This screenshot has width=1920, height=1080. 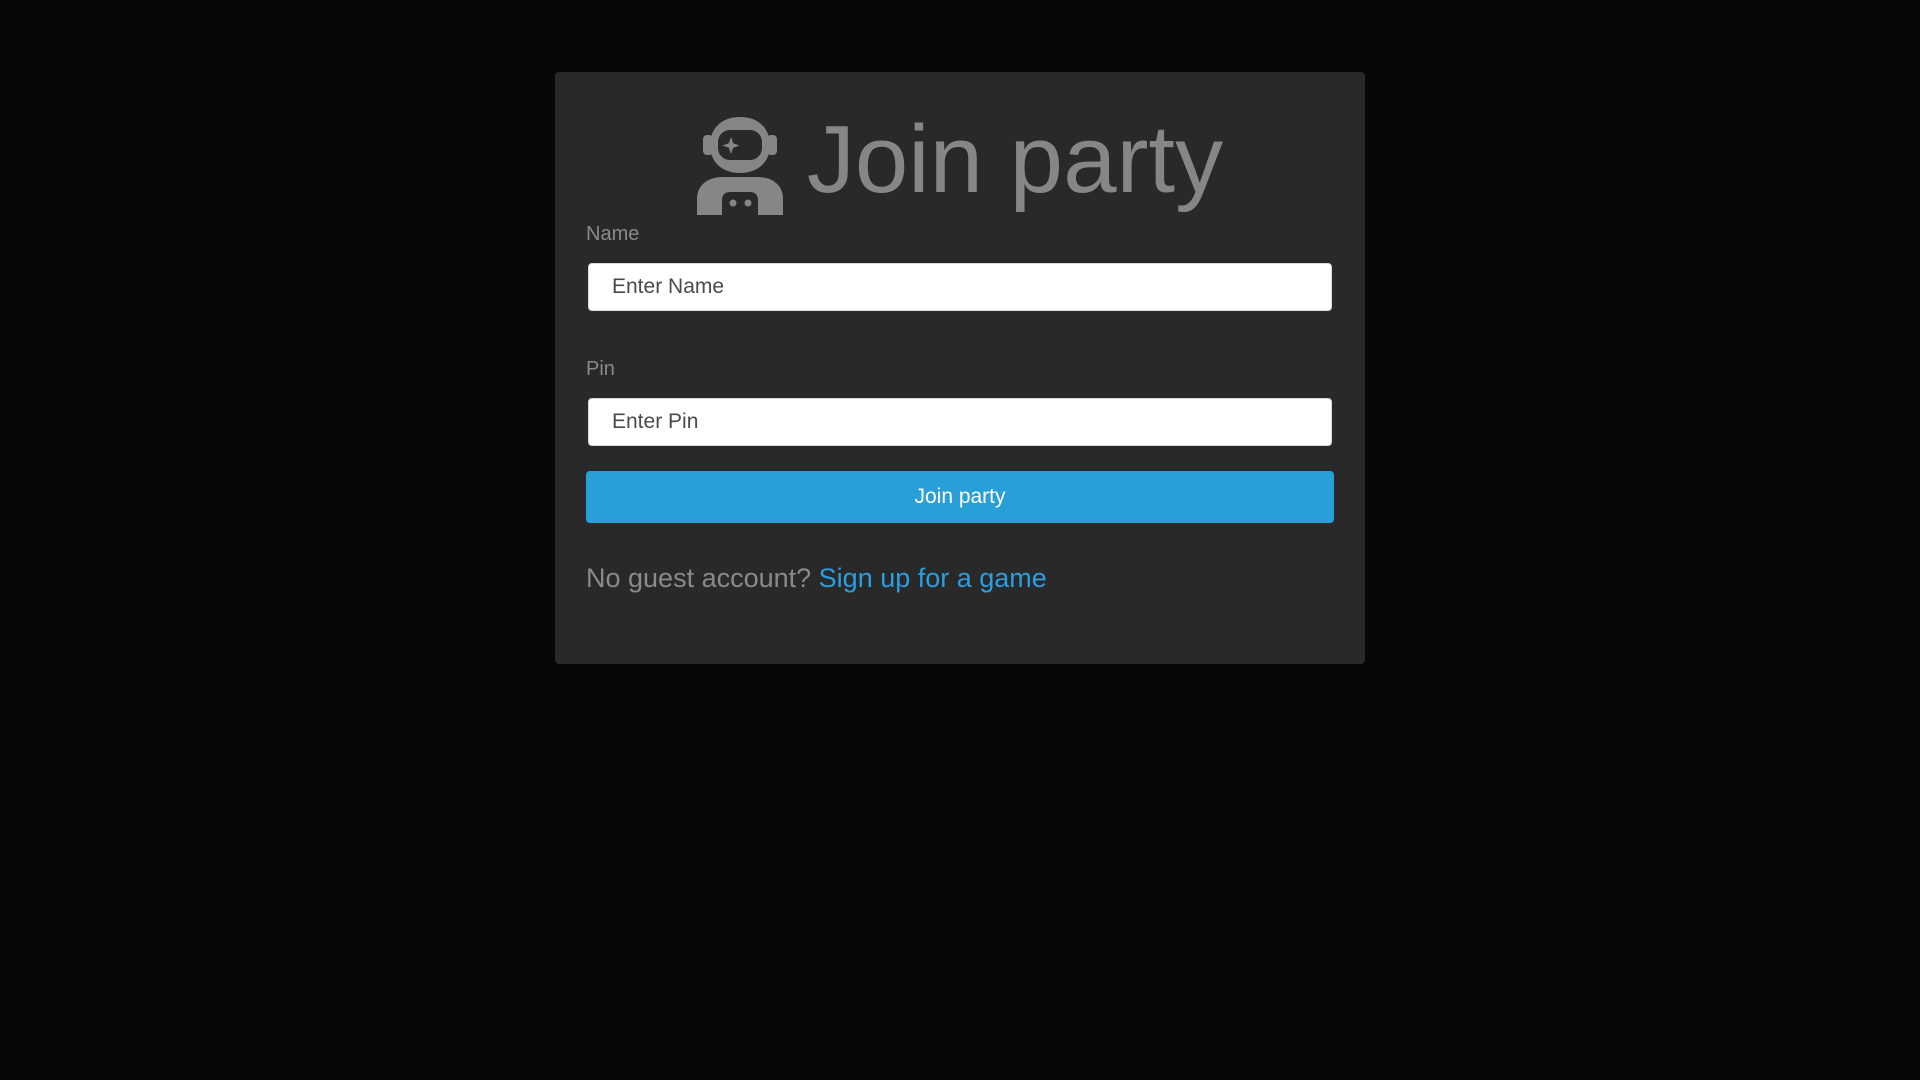 I want to click on card-header: Join party, so click(x=960, y=165).